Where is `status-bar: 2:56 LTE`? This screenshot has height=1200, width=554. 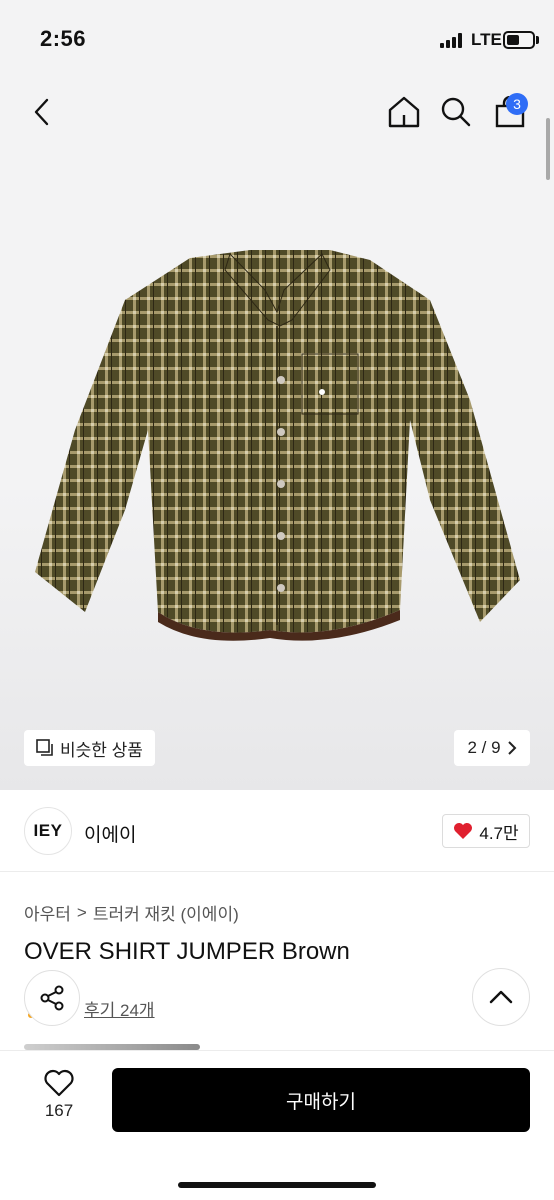
status-bar: 2:56 LTE is located at coordinates (277, 40).